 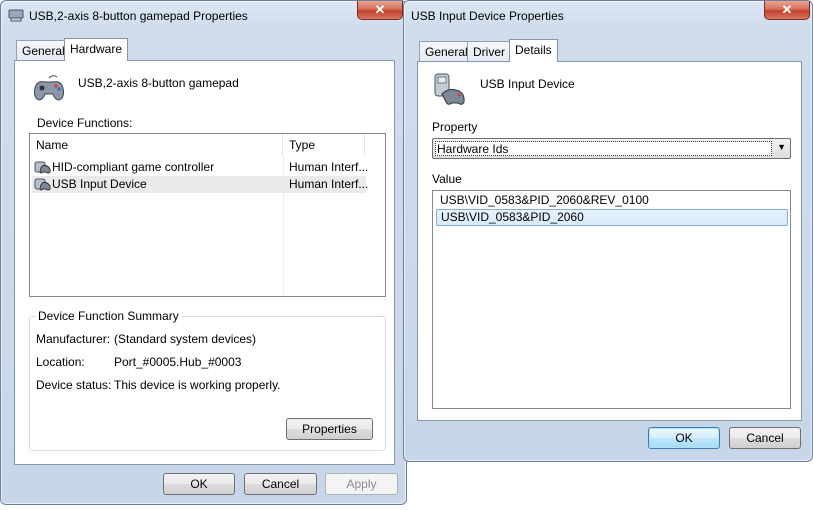 What do you see at coordinates (158, 83) in the screenshot?
I see `device-name: USB,2-axis 8-button gamepad` at bounding box center [158, 83].